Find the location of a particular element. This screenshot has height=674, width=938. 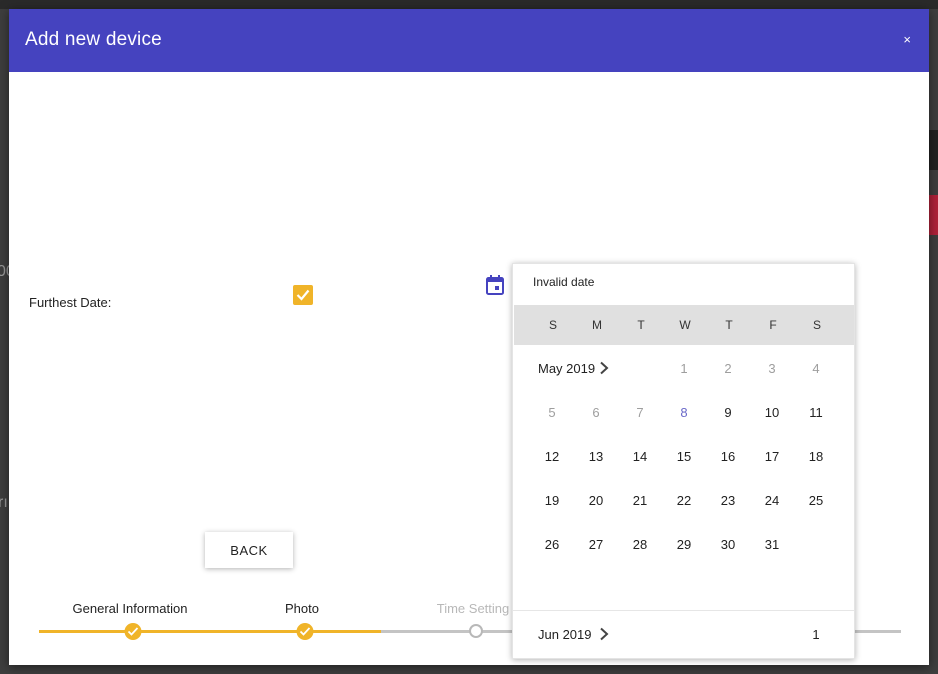

step-marker-time-setting is located at coordinates (476, 631).